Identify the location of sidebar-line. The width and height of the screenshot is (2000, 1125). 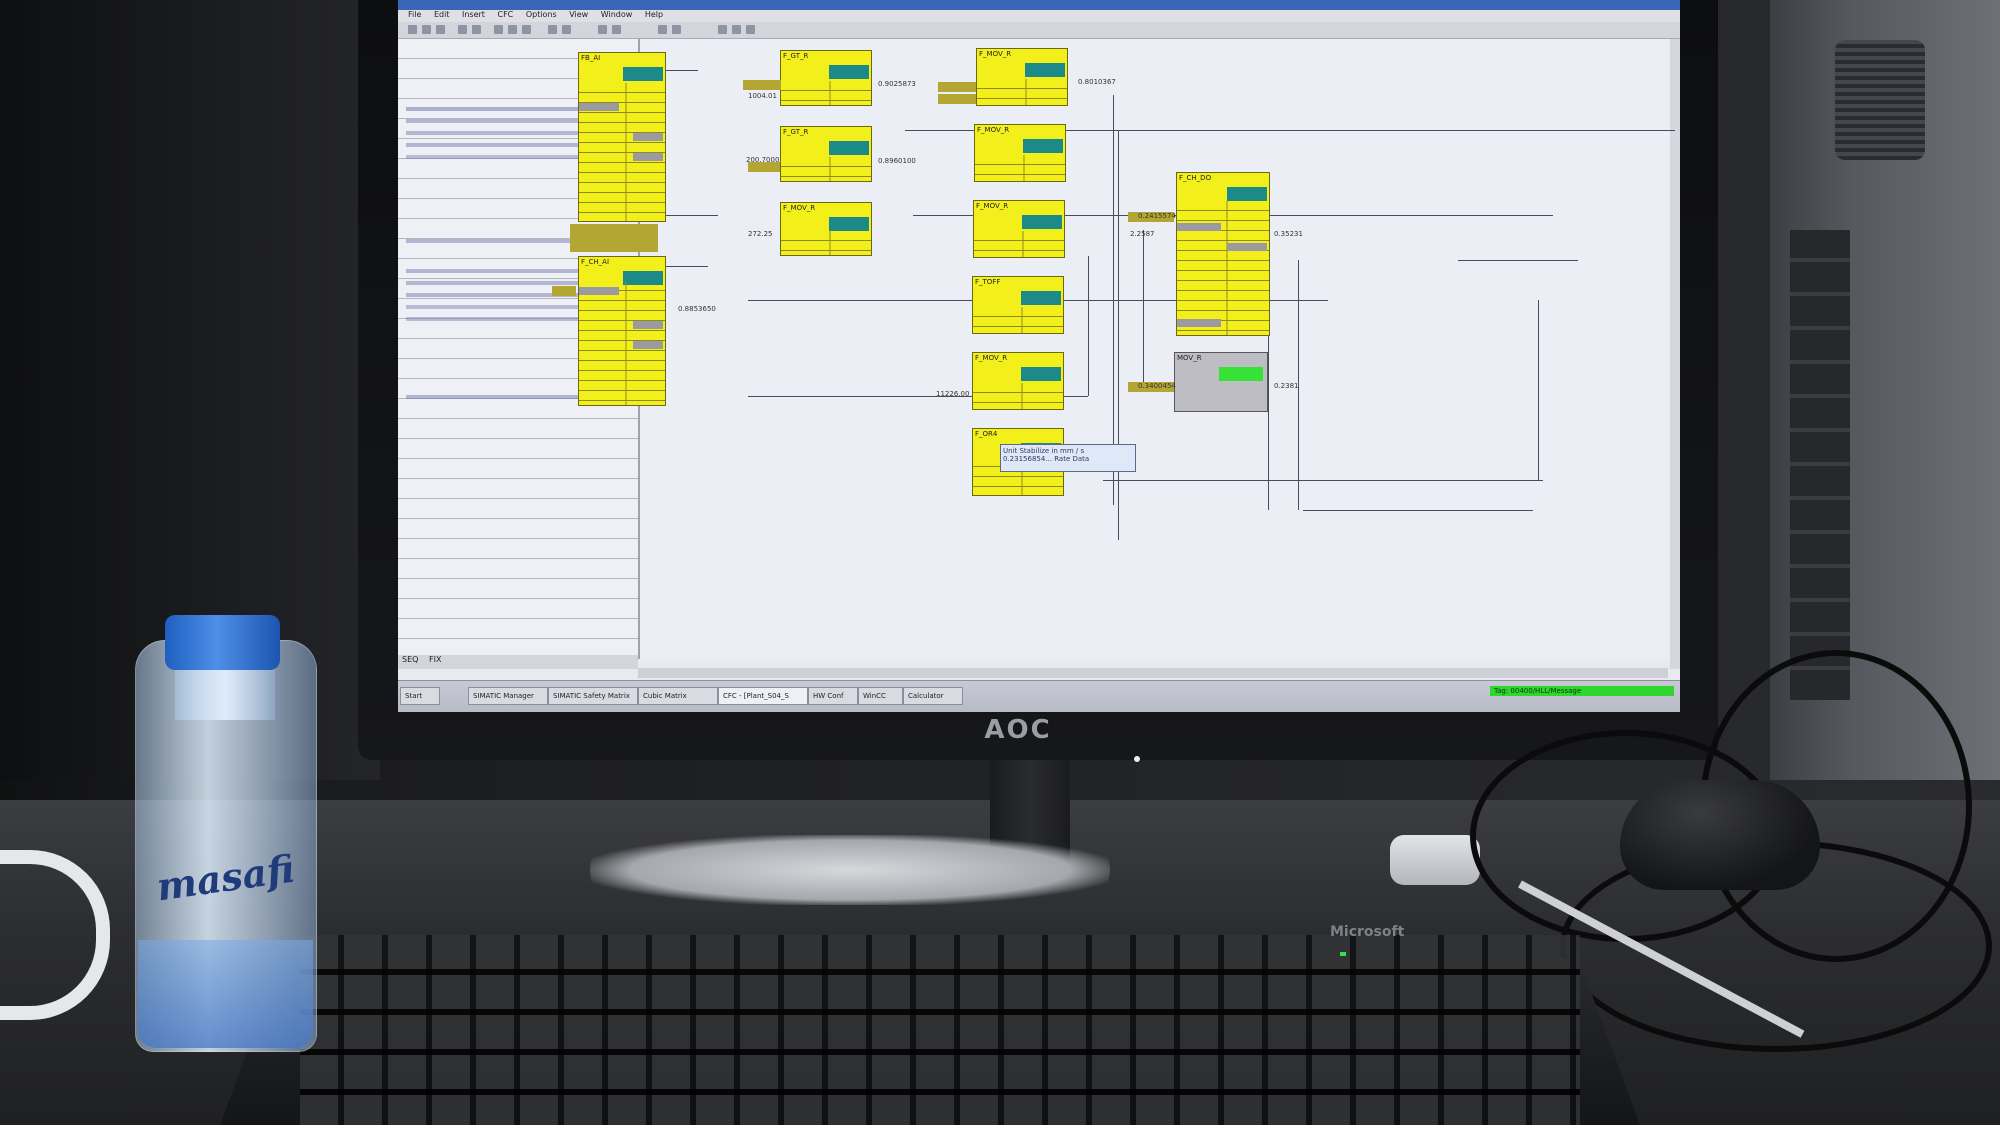
(506, 319).